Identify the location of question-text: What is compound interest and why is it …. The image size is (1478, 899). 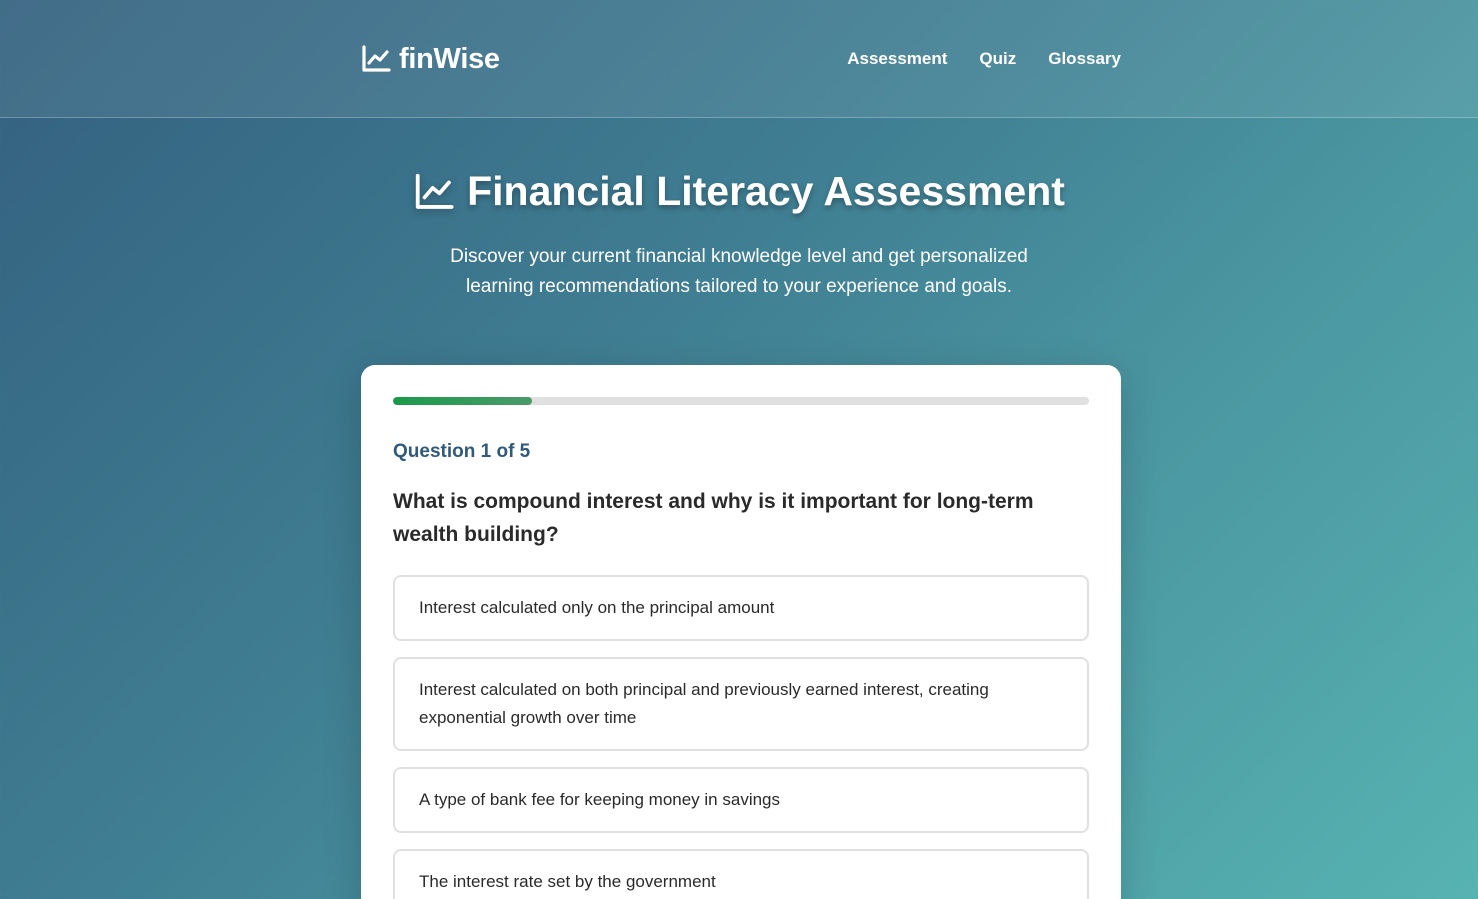
(713, 518).